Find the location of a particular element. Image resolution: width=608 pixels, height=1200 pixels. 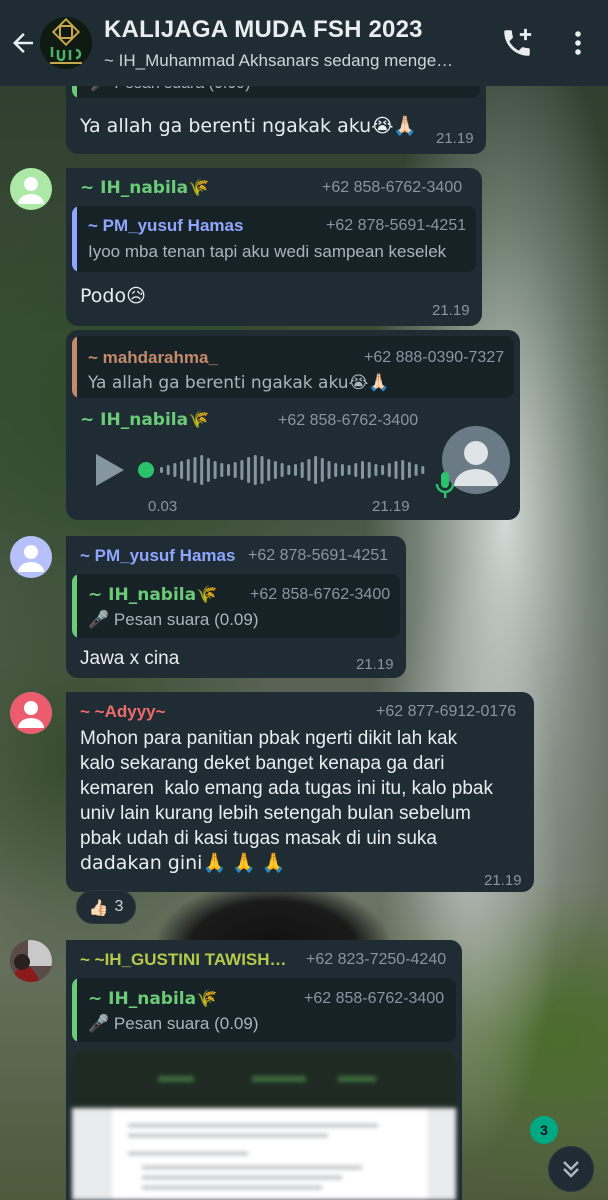

double-chevron-down-icon is located at coordinates (571, 1169).